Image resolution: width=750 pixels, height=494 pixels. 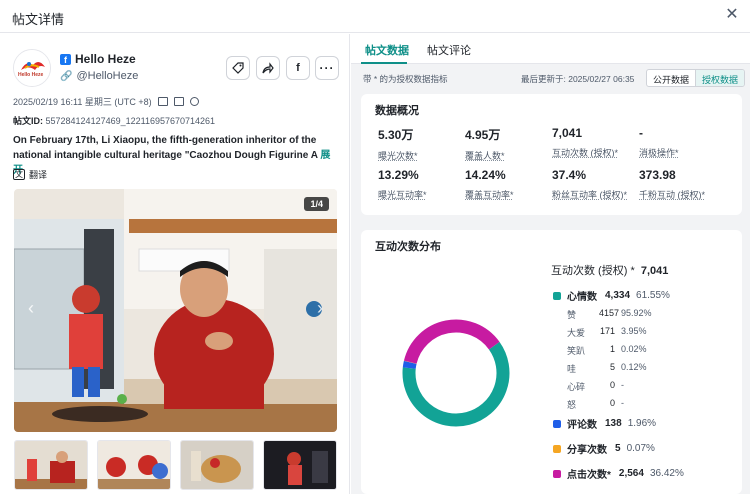 What do you see at coordinates (634, 349) in the screenshot?
I see `sub-pct: 0.02%` at bounding box center [634, 349].